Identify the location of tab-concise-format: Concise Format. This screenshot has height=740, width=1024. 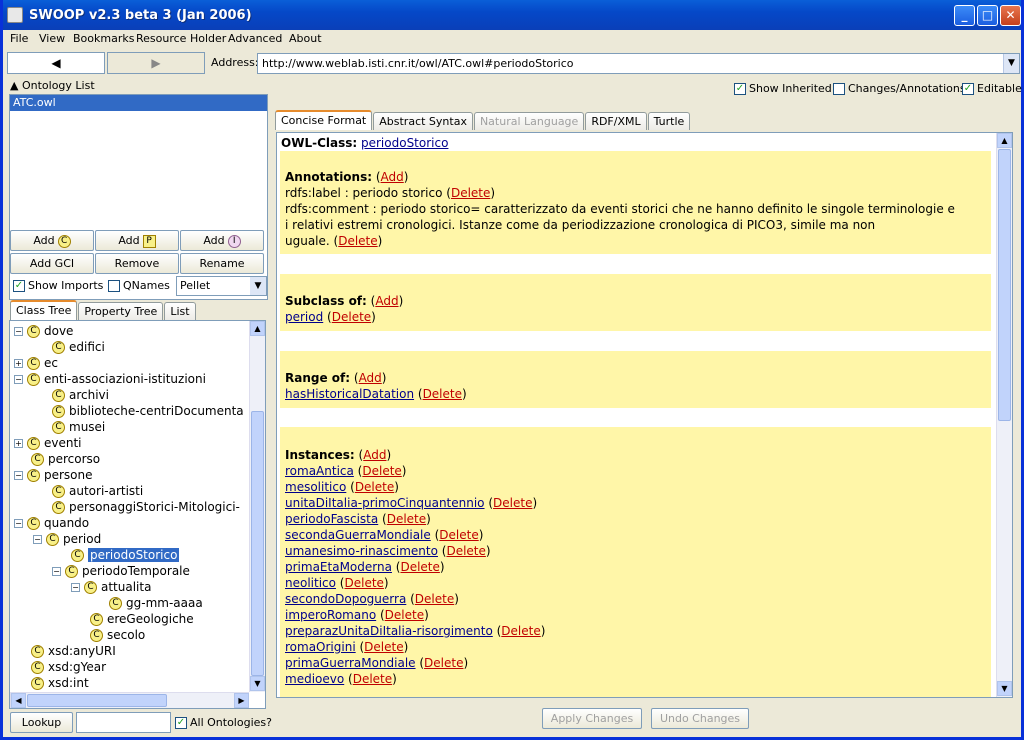
(324, 120).